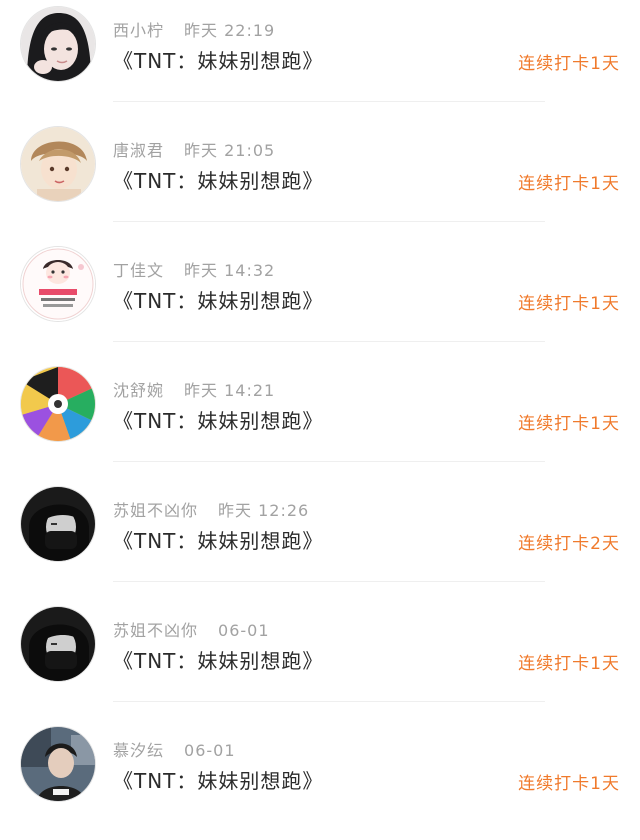 This screenshot has height=840, width=640. I want to click on timestamp: 昨天 21:05, so click(230, 150).